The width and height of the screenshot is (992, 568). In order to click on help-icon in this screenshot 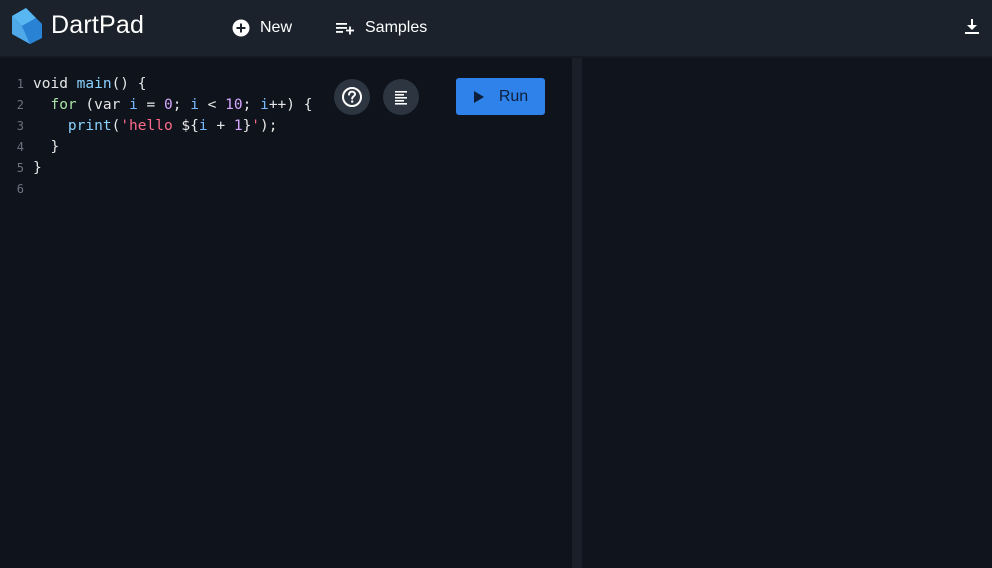, I will do `click(352, 97)`.